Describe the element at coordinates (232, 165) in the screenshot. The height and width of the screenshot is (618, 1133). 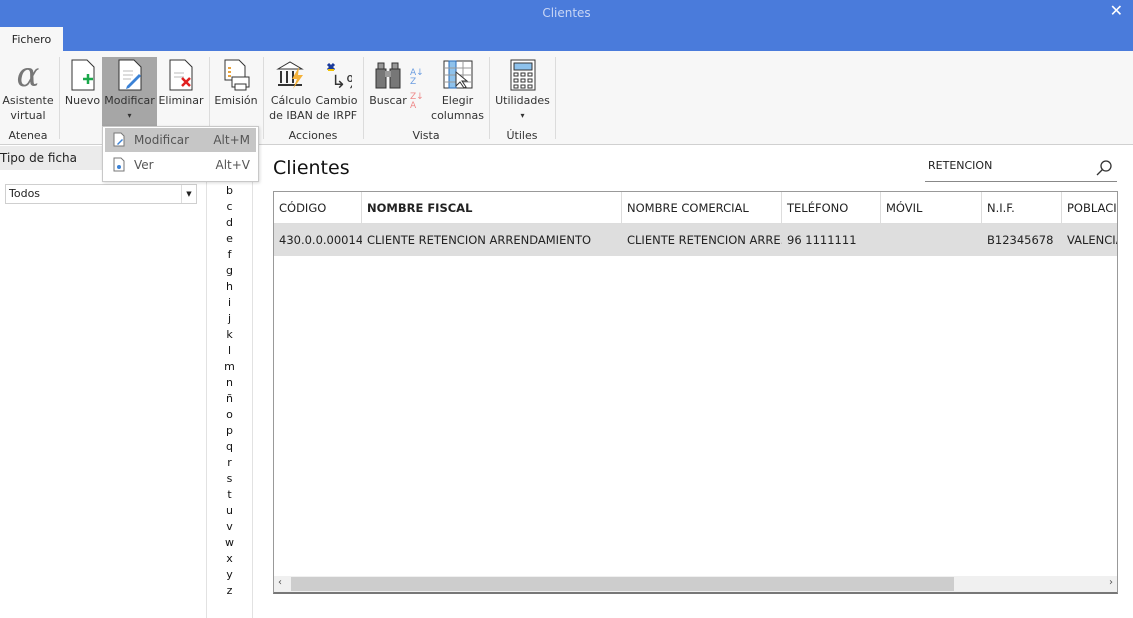
I see `shortcut: Alt+V` at that location.